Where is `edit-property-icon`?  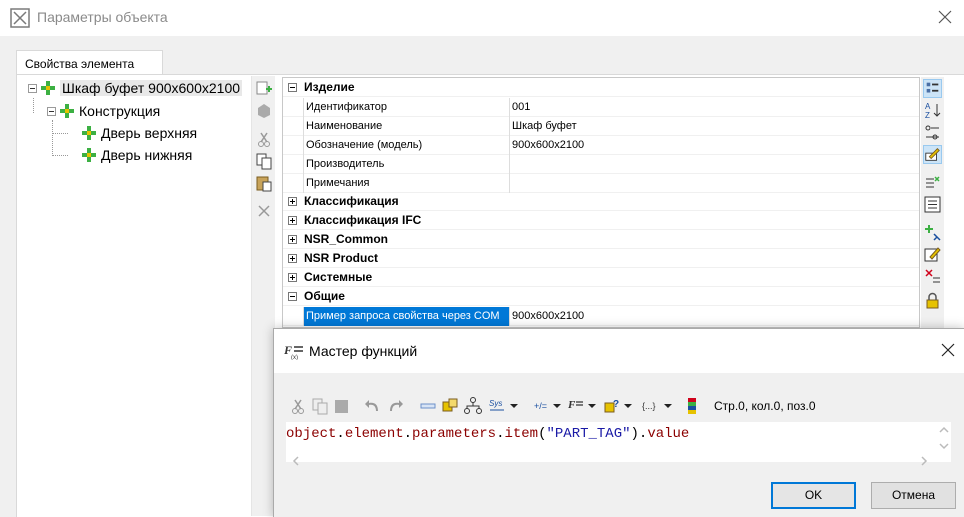 edit-property-icon is located at coordinates (932, 254).